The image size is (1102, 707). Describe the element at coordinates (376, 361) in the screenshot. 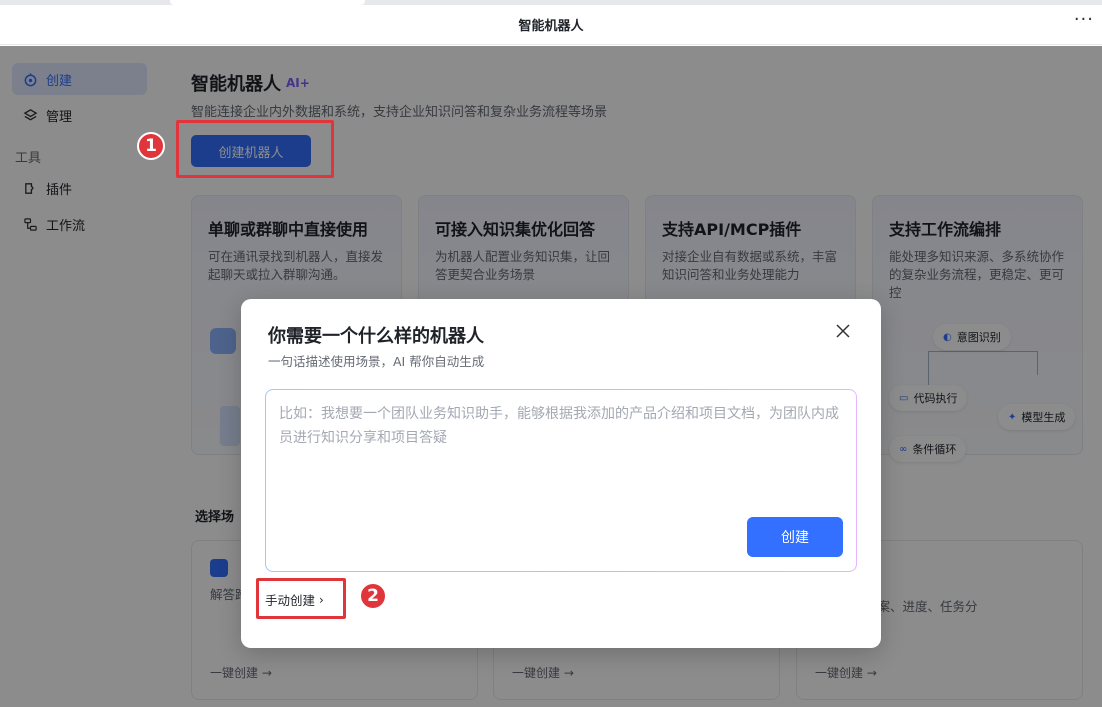

I see `dialog-subtitle: 一句话描述使用场景，AI 帮你自动生成` at that location.